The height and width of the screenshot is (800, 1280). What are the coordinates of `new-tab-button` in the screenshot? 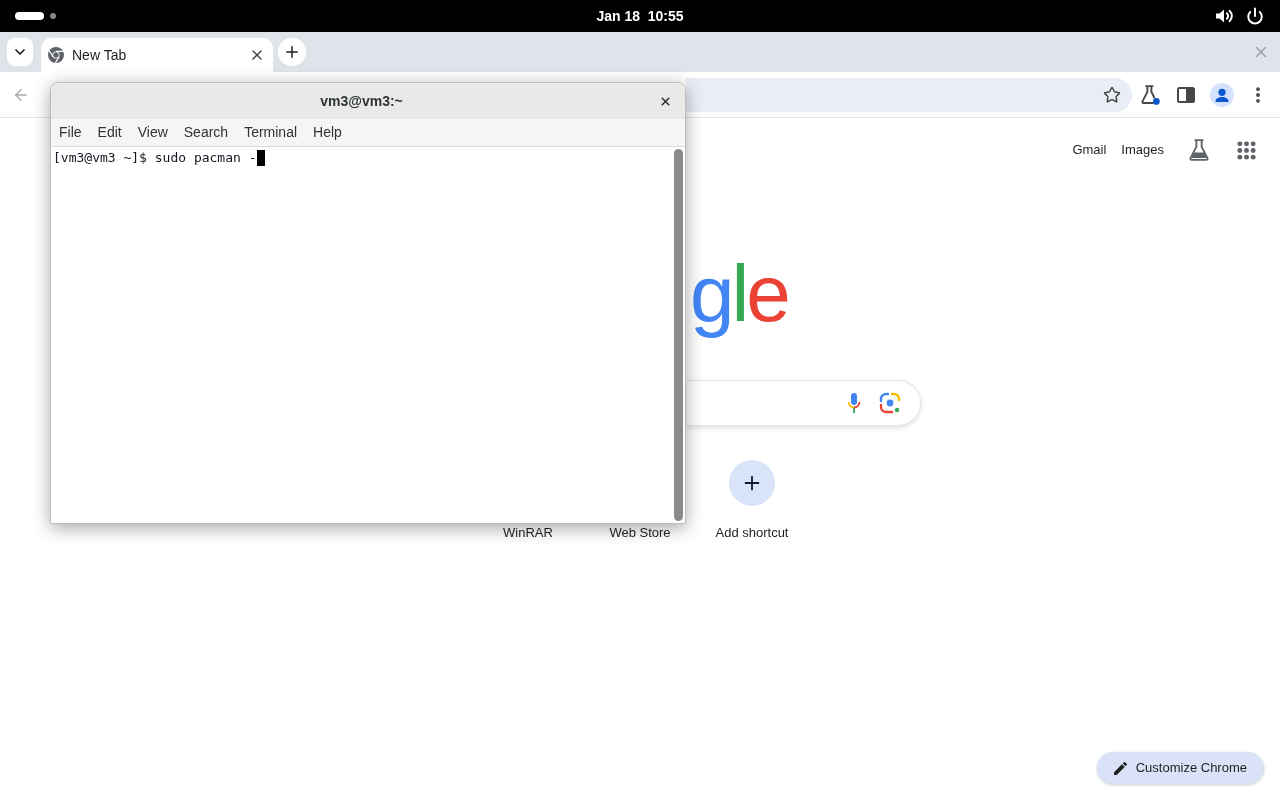 It's located at (292, 52).